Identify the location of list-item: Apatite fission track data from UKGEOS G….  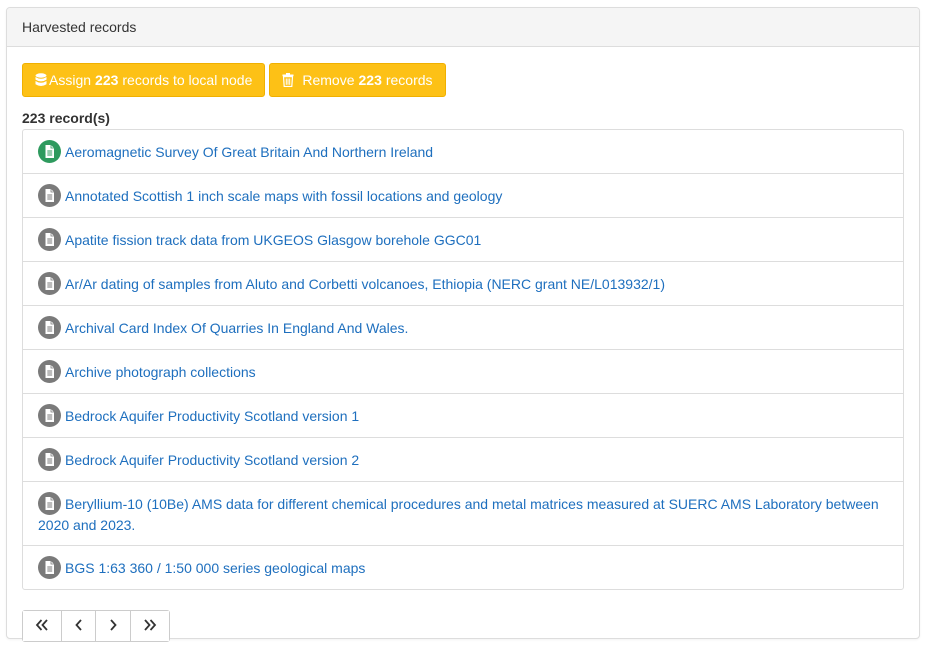
(463, 240).